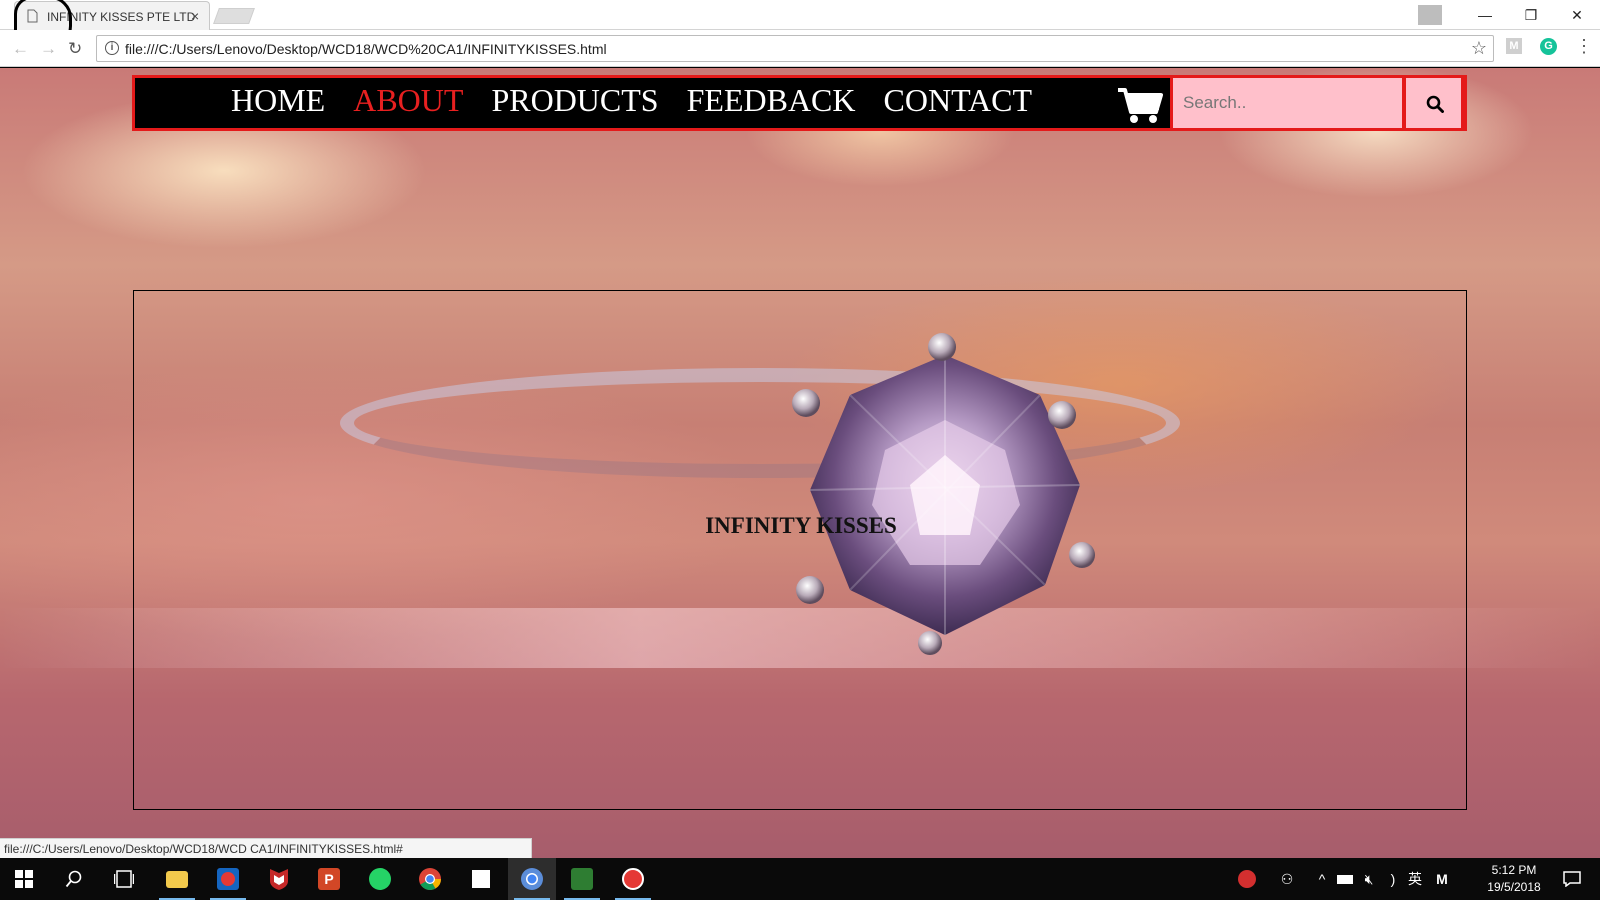 Image resolution: width=1600 pixels, height=900 pixels. Describe the element at coordinates (112, 48) in the screenshot. I see `info-icon: i` at that location.